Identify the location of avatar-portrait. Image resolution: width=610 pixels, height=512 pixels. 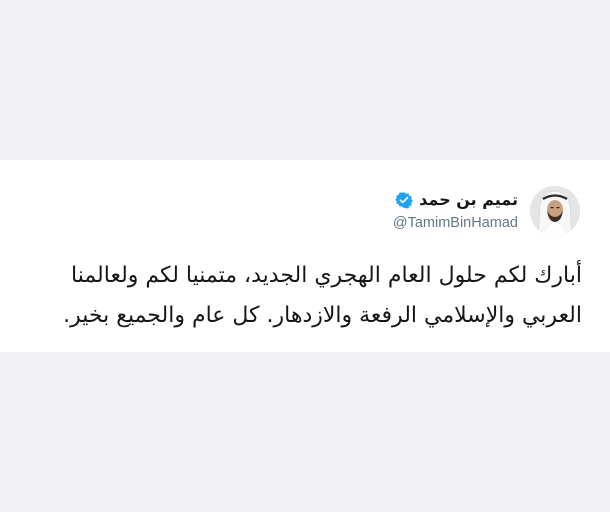
(555, 211).